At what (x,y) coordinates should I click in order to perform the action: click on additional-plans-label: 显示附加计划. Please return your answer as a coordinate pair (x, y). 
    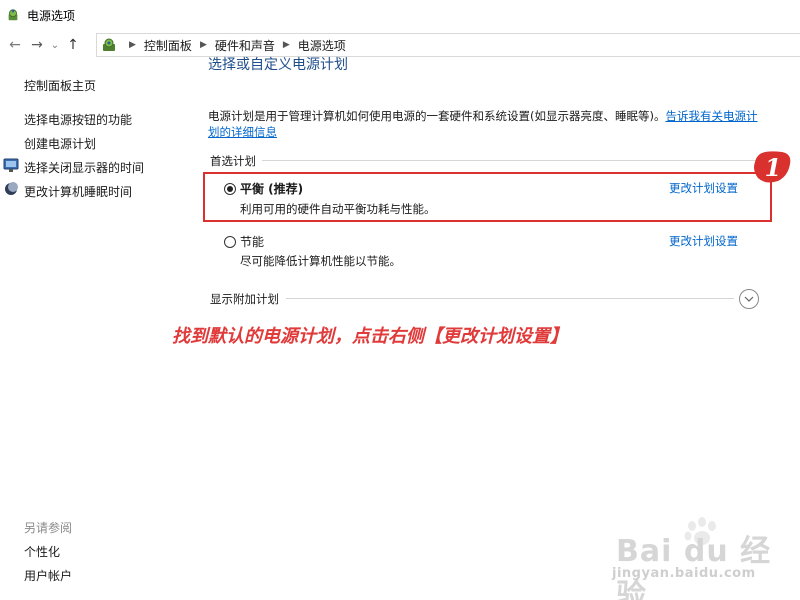
    Looking at the image, I should click on (244, 299).